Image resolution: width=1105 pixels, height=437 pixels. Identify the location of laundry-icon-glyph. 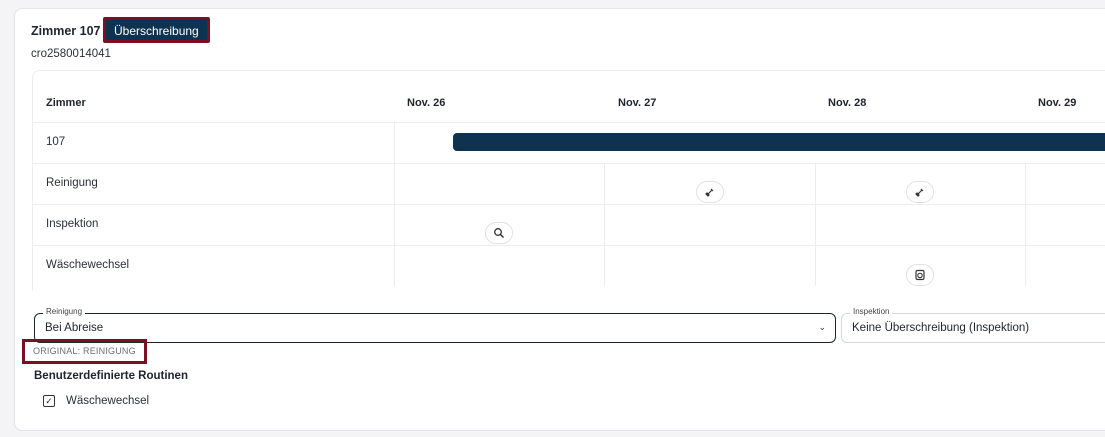
(920, 275).